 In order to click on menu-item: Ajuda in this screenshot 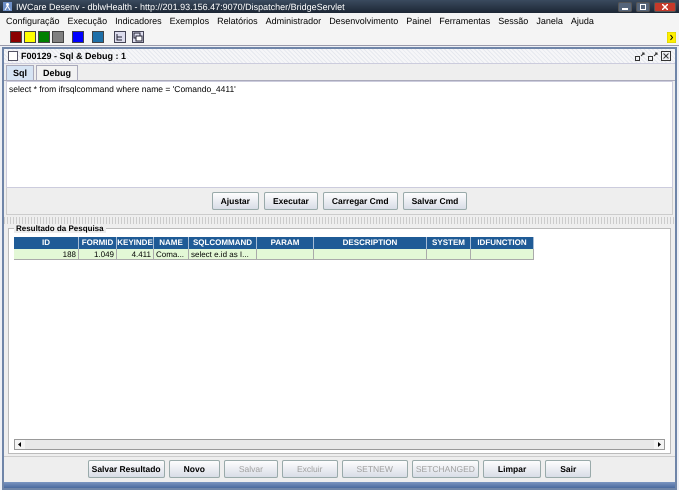, I will do `click(582, 21)`.